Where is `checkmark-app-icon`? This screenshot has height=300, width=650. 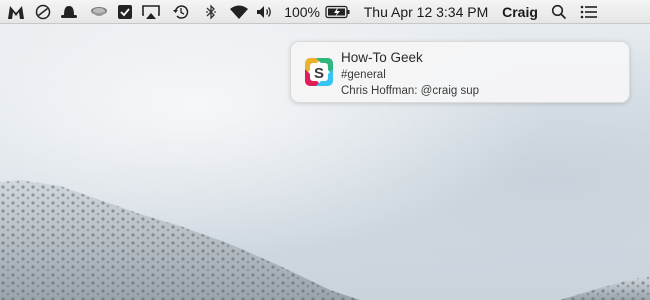 checkmark-app-icon is located at coordinates (125, 12).